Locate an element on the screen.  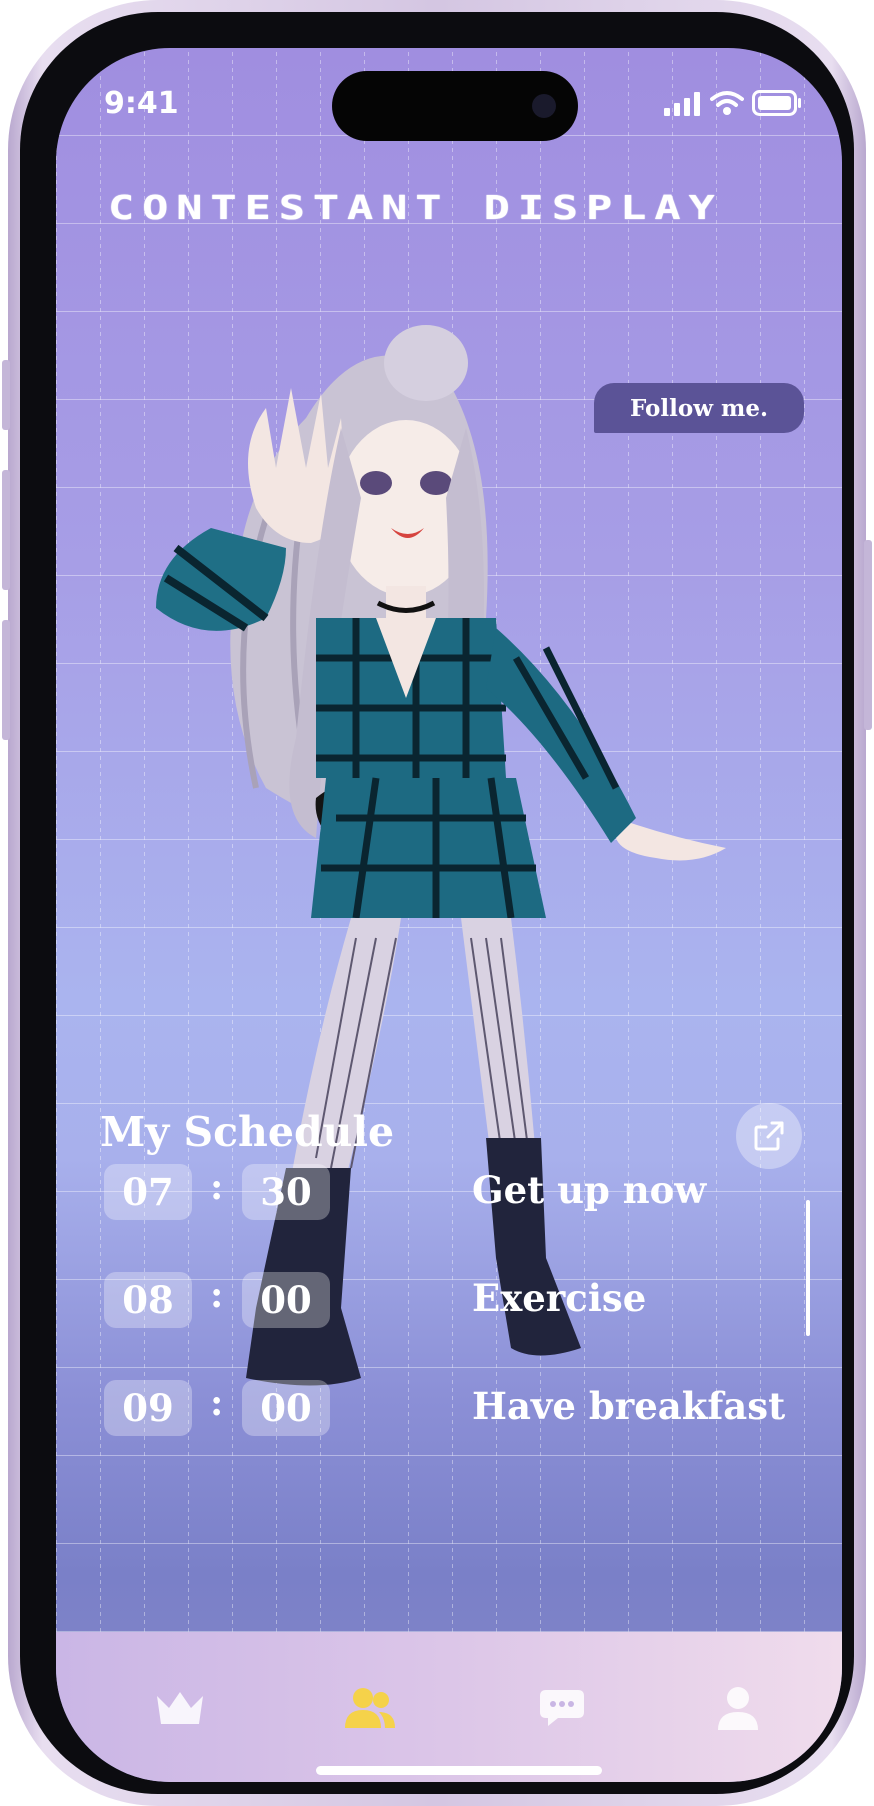
status-time: 9:41 is located at coordinates (141, 103).